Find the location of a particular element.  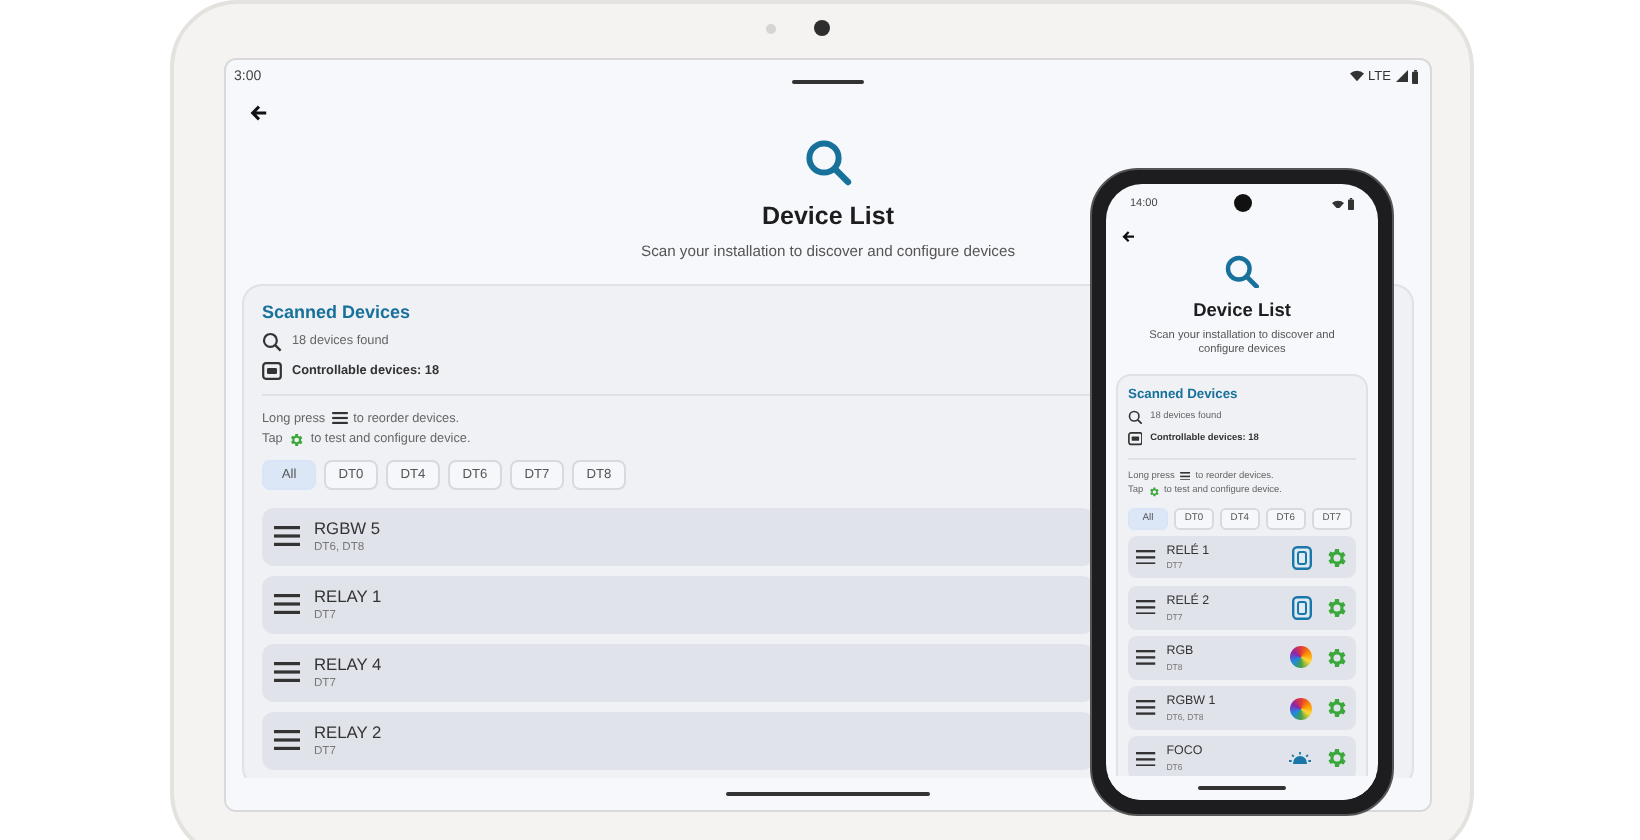

home-indicator is located at coordinates (1242, 788).